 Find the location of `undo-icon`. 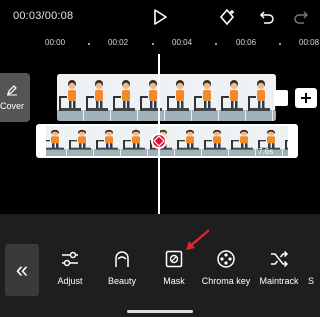

undo-icon is located at coordinates (267, 17).